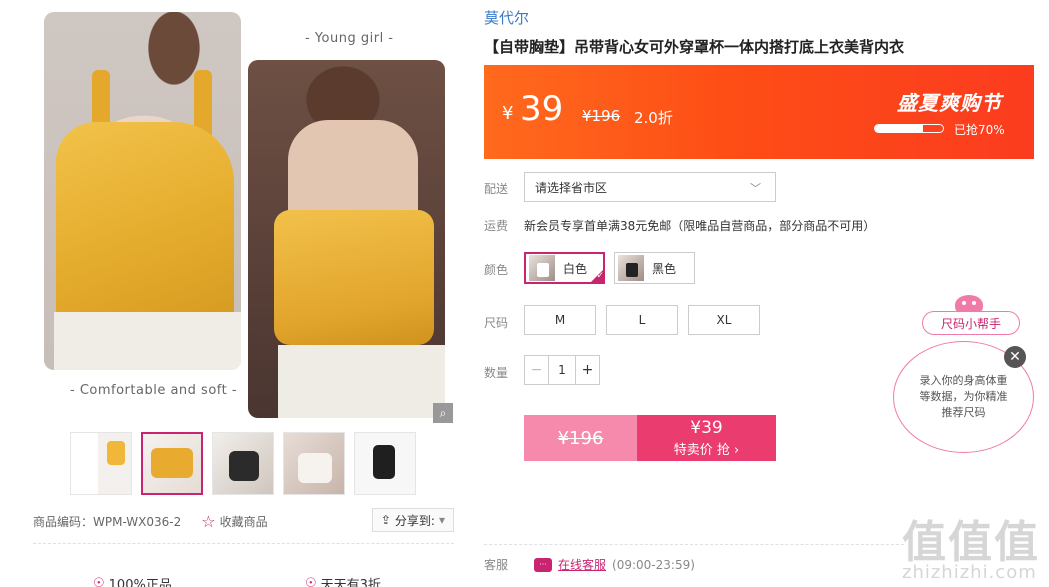 This screenshot has height=587, width=1049. I want to click on brand-link: 莫代尔, so click(506, 17).